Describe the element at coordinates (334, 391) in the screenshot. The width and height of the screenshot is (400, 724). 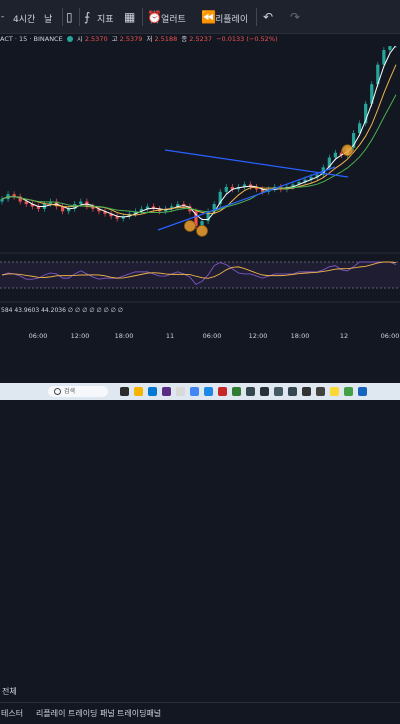
I see `kakaotalk-icon` at that location.